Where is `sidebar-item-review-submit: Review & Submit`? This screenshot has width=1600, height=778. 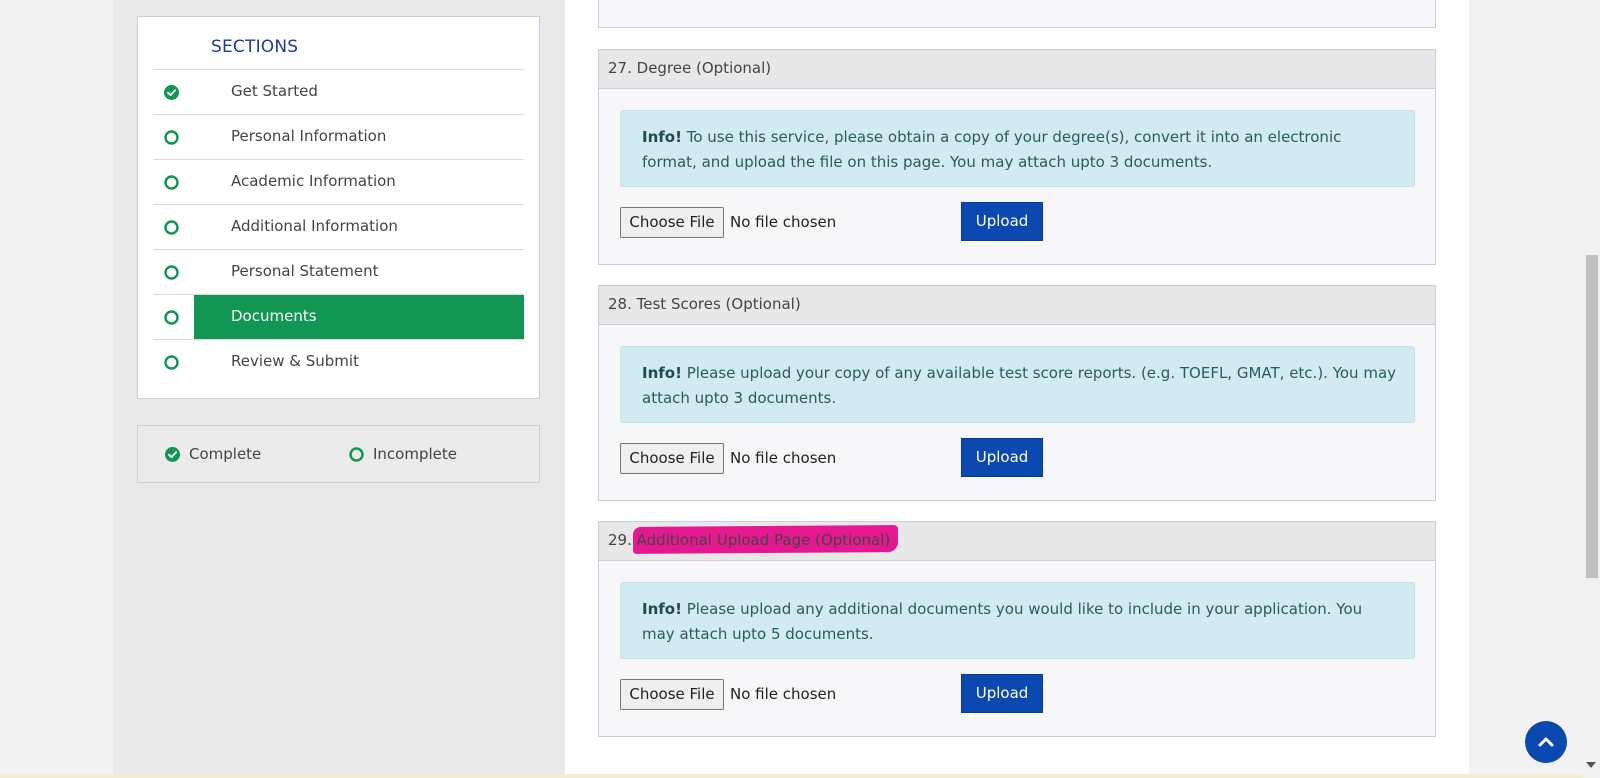
sidebar-item-review-submit: Review & Submit is located at coordinates (338, 361).